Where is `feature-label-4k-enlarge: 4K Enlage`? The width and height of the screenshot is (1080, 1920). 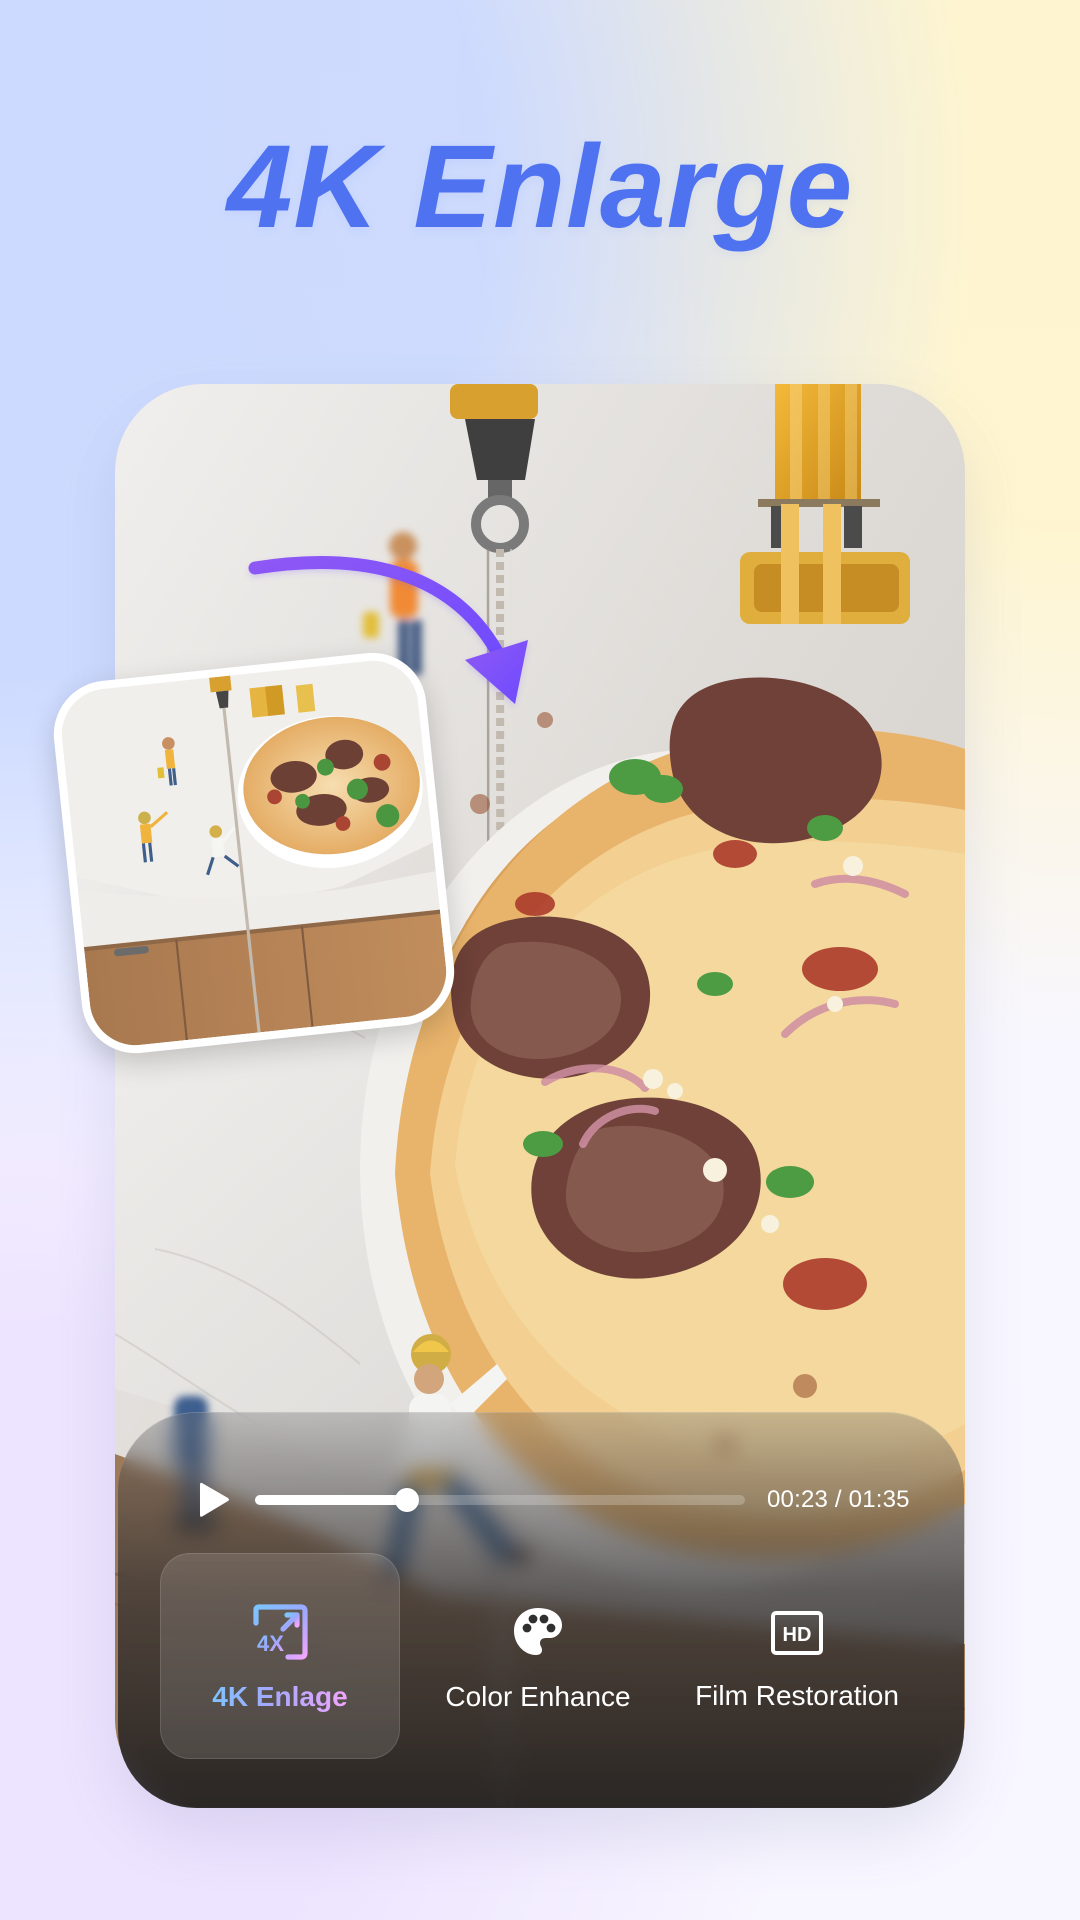
feature-label-4k-enlarge: 4K Enlage is located at coordinates (280, 1696).